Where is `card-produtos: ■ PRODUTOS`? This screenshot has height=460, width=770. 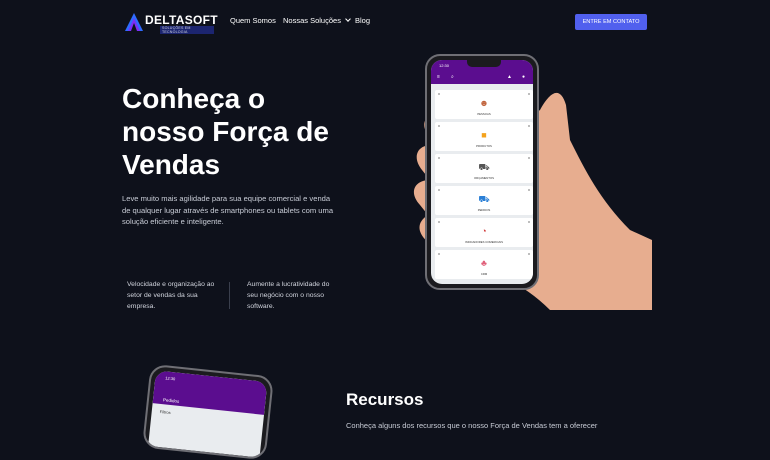 card-produtos: ■ PRODUTOS is located at coordinates (484, 136).